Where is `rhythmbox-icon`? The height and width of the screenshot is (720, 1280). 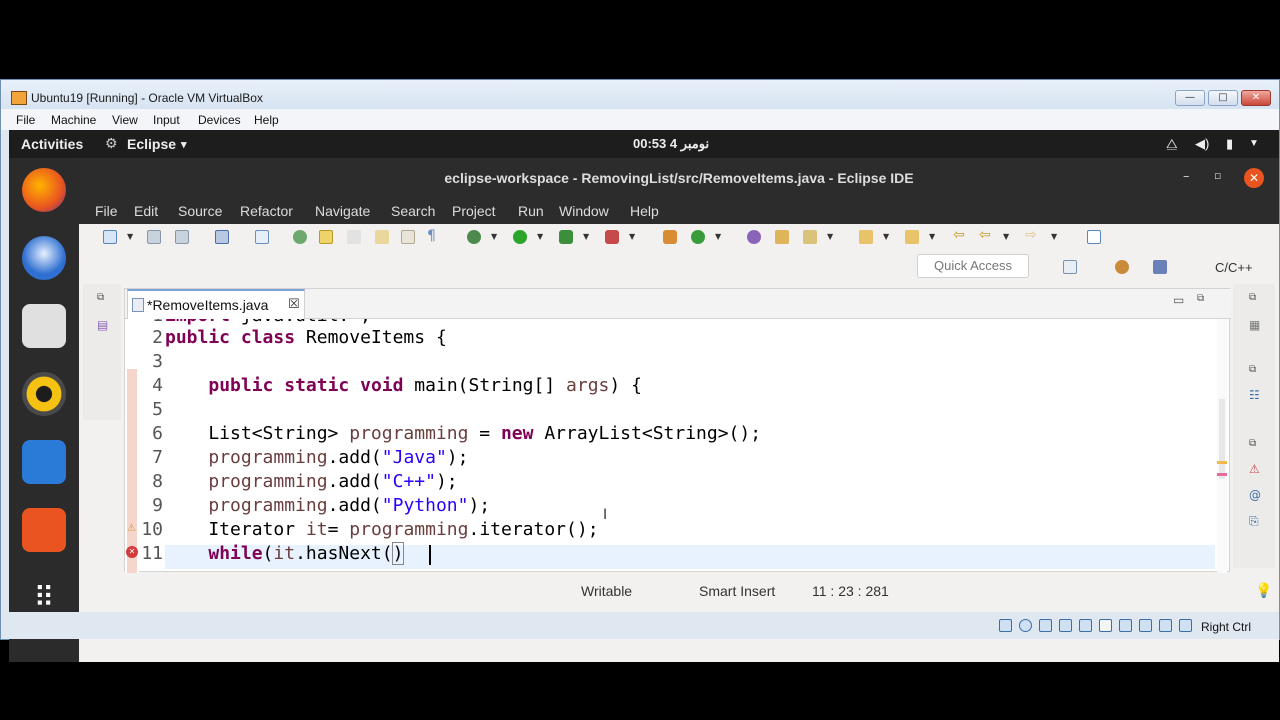
rhythmbox-icon is located at coordinates (44, 394).